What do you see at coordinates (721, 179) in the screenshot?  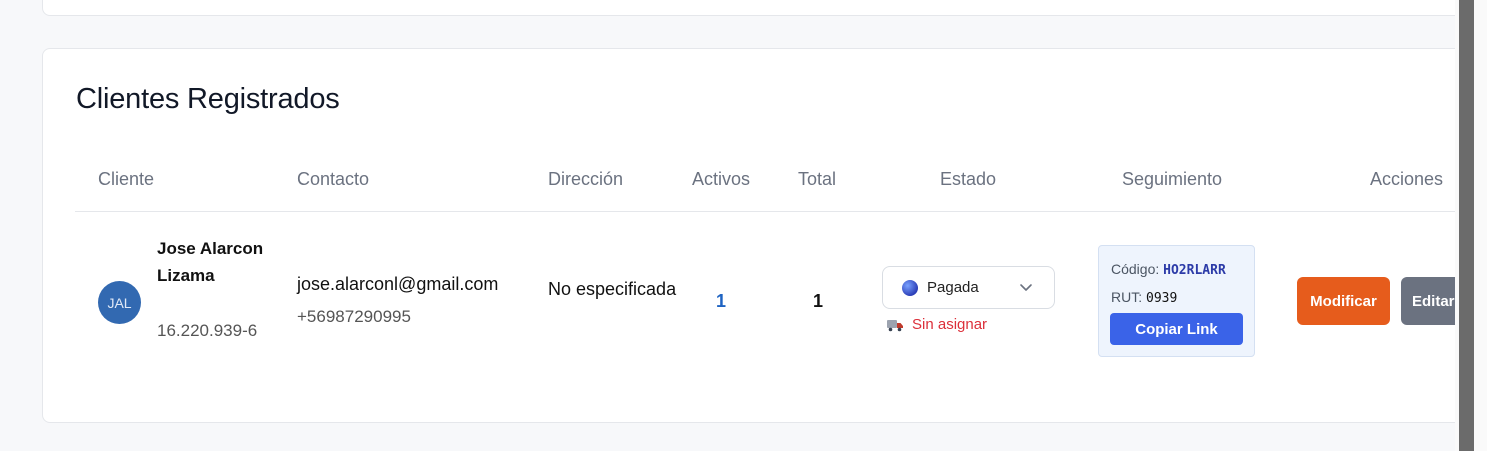 I see `header-activos: Activos` at bounding box center [721, 179].